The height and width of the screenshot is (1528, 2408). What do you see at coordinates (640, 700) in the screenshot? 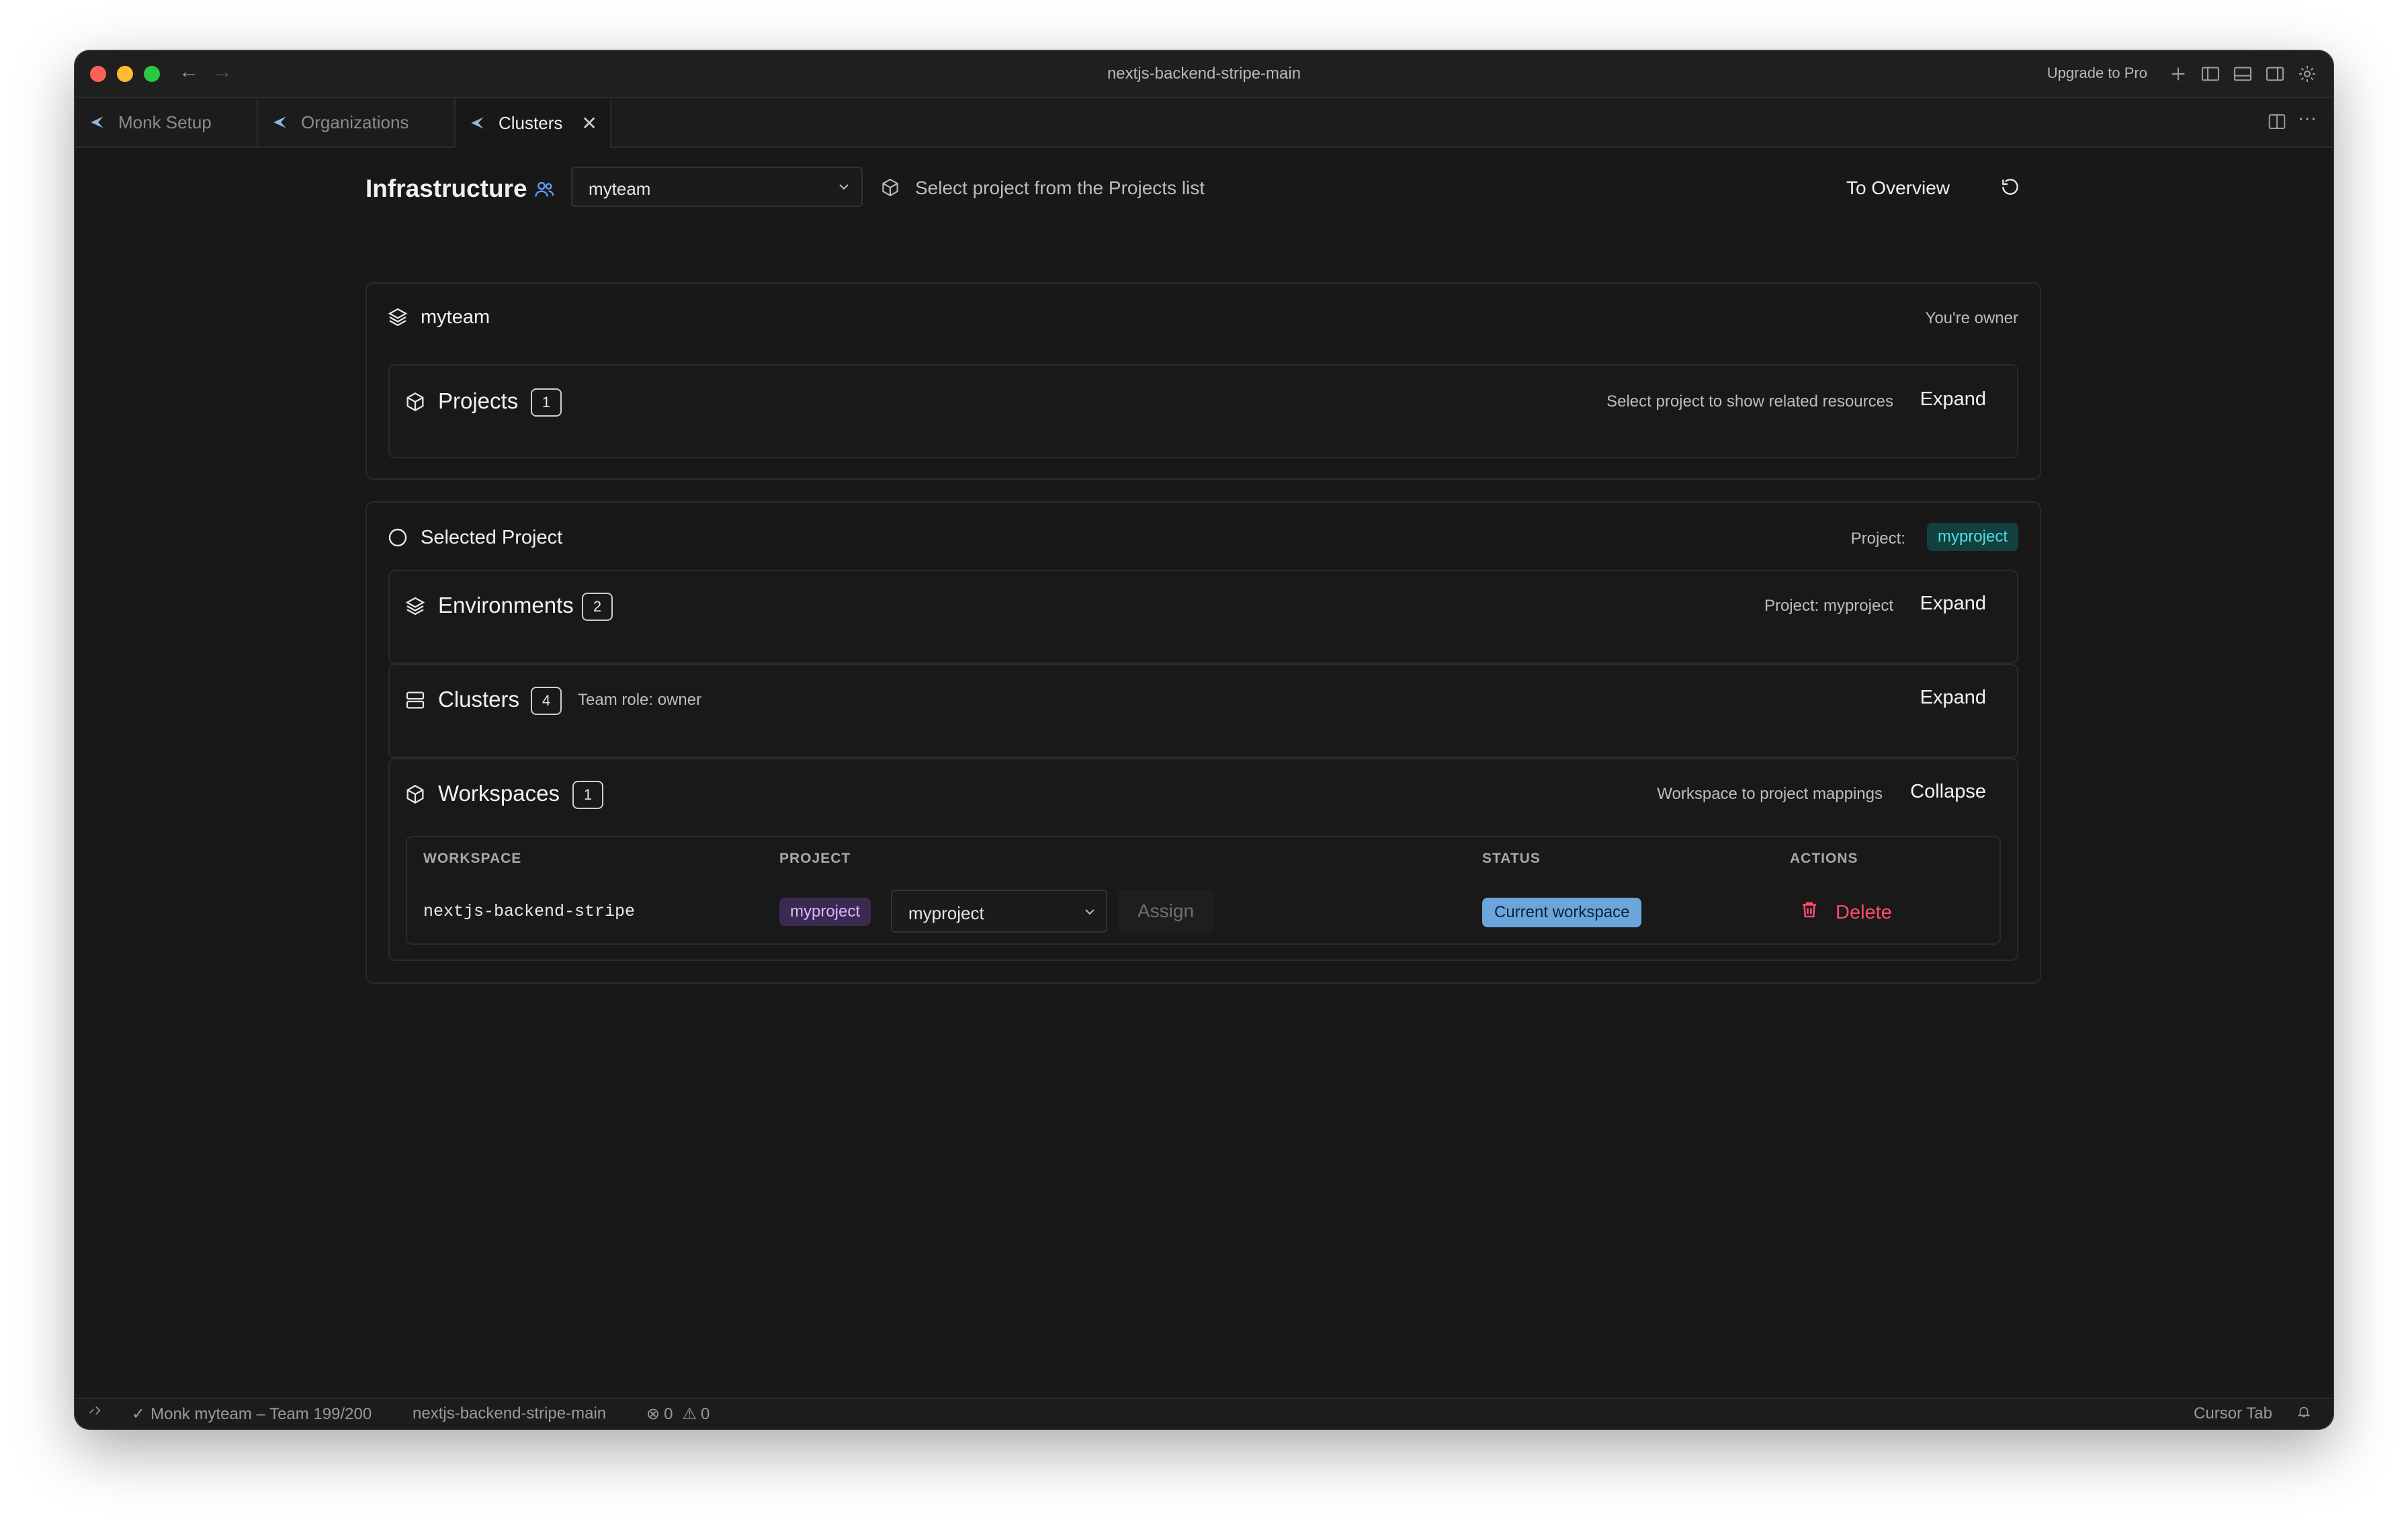
I see `team-role-hint: Team role: owner` at bounding box center [640, 700].